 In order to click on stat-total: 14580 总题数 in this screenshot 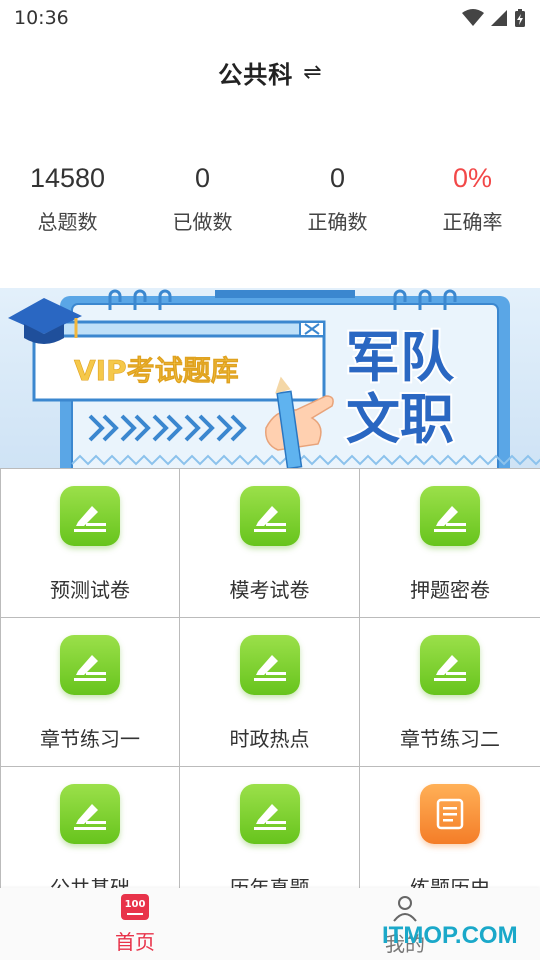, I will do `click(67, 203)`.